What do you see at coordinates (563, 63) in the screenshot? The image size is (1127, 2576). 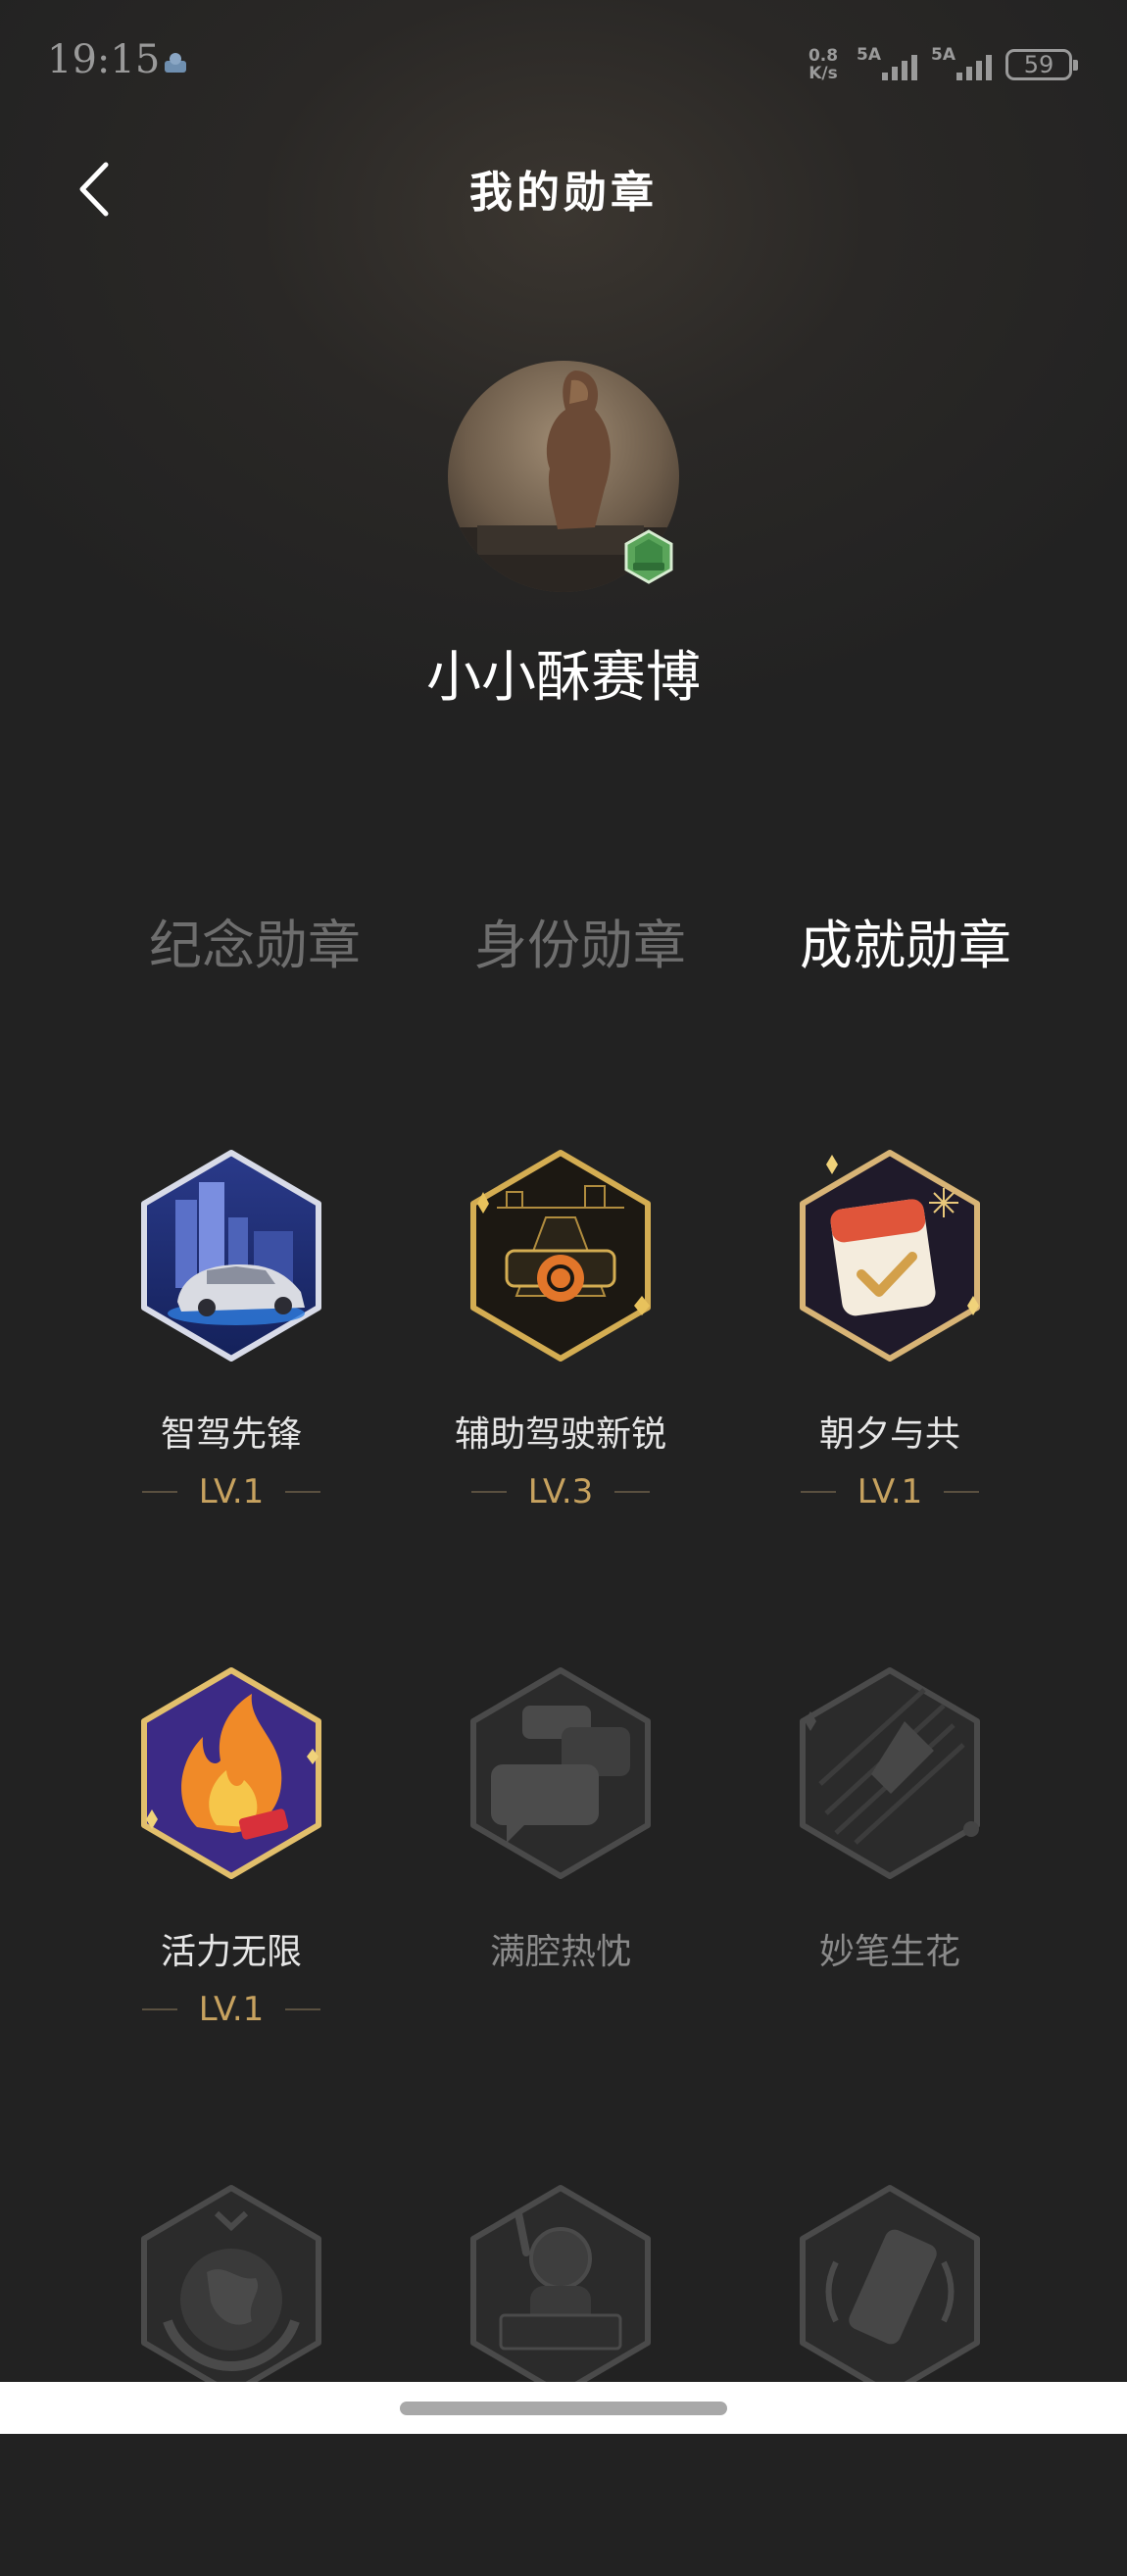 I see `status-bar: 19:15 0.8 K/s 5A 5A 59` at bounding box center [563, 63].